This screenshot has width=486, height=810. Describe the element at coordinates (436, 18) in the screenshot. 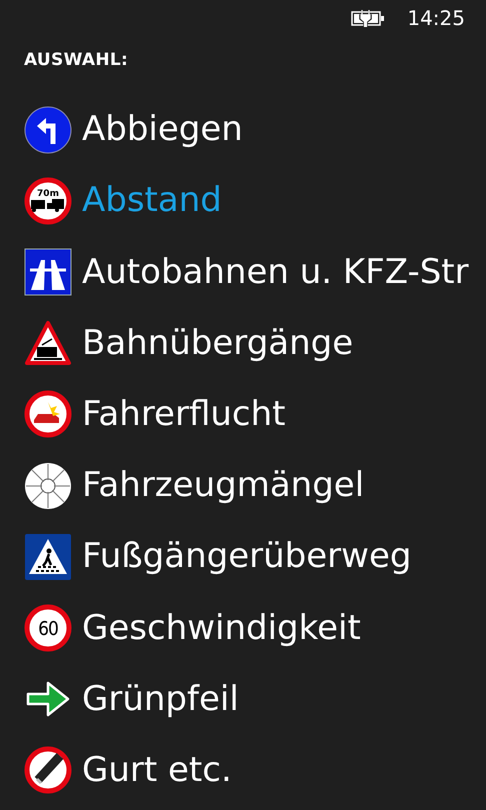

I see `clock-time: 14:25` at that location.